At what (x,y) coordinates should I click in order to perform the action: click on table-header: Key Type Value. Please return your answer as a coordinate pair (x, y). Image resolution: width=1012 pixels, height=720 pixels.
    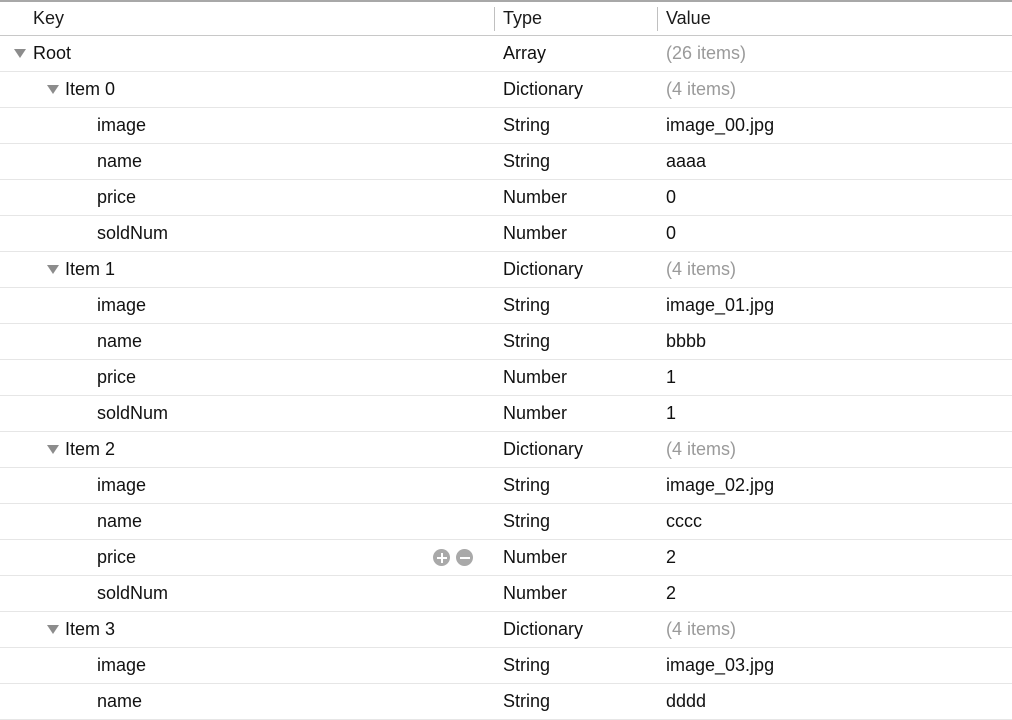
    Looking at the image, I should click on (506, 18).